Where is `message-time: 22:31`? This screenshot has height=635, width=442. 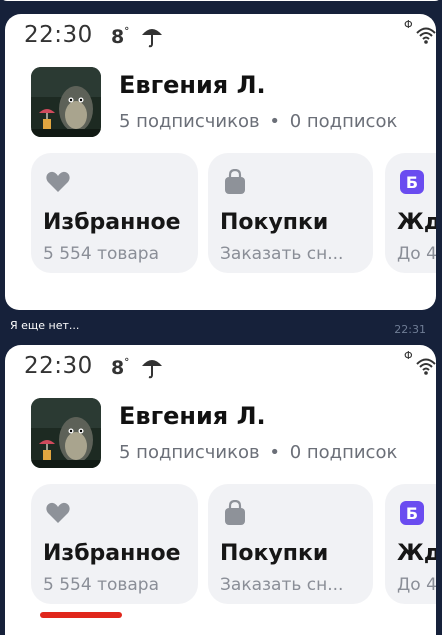
message-time: 22:31 is located at coordinates (410, 329).